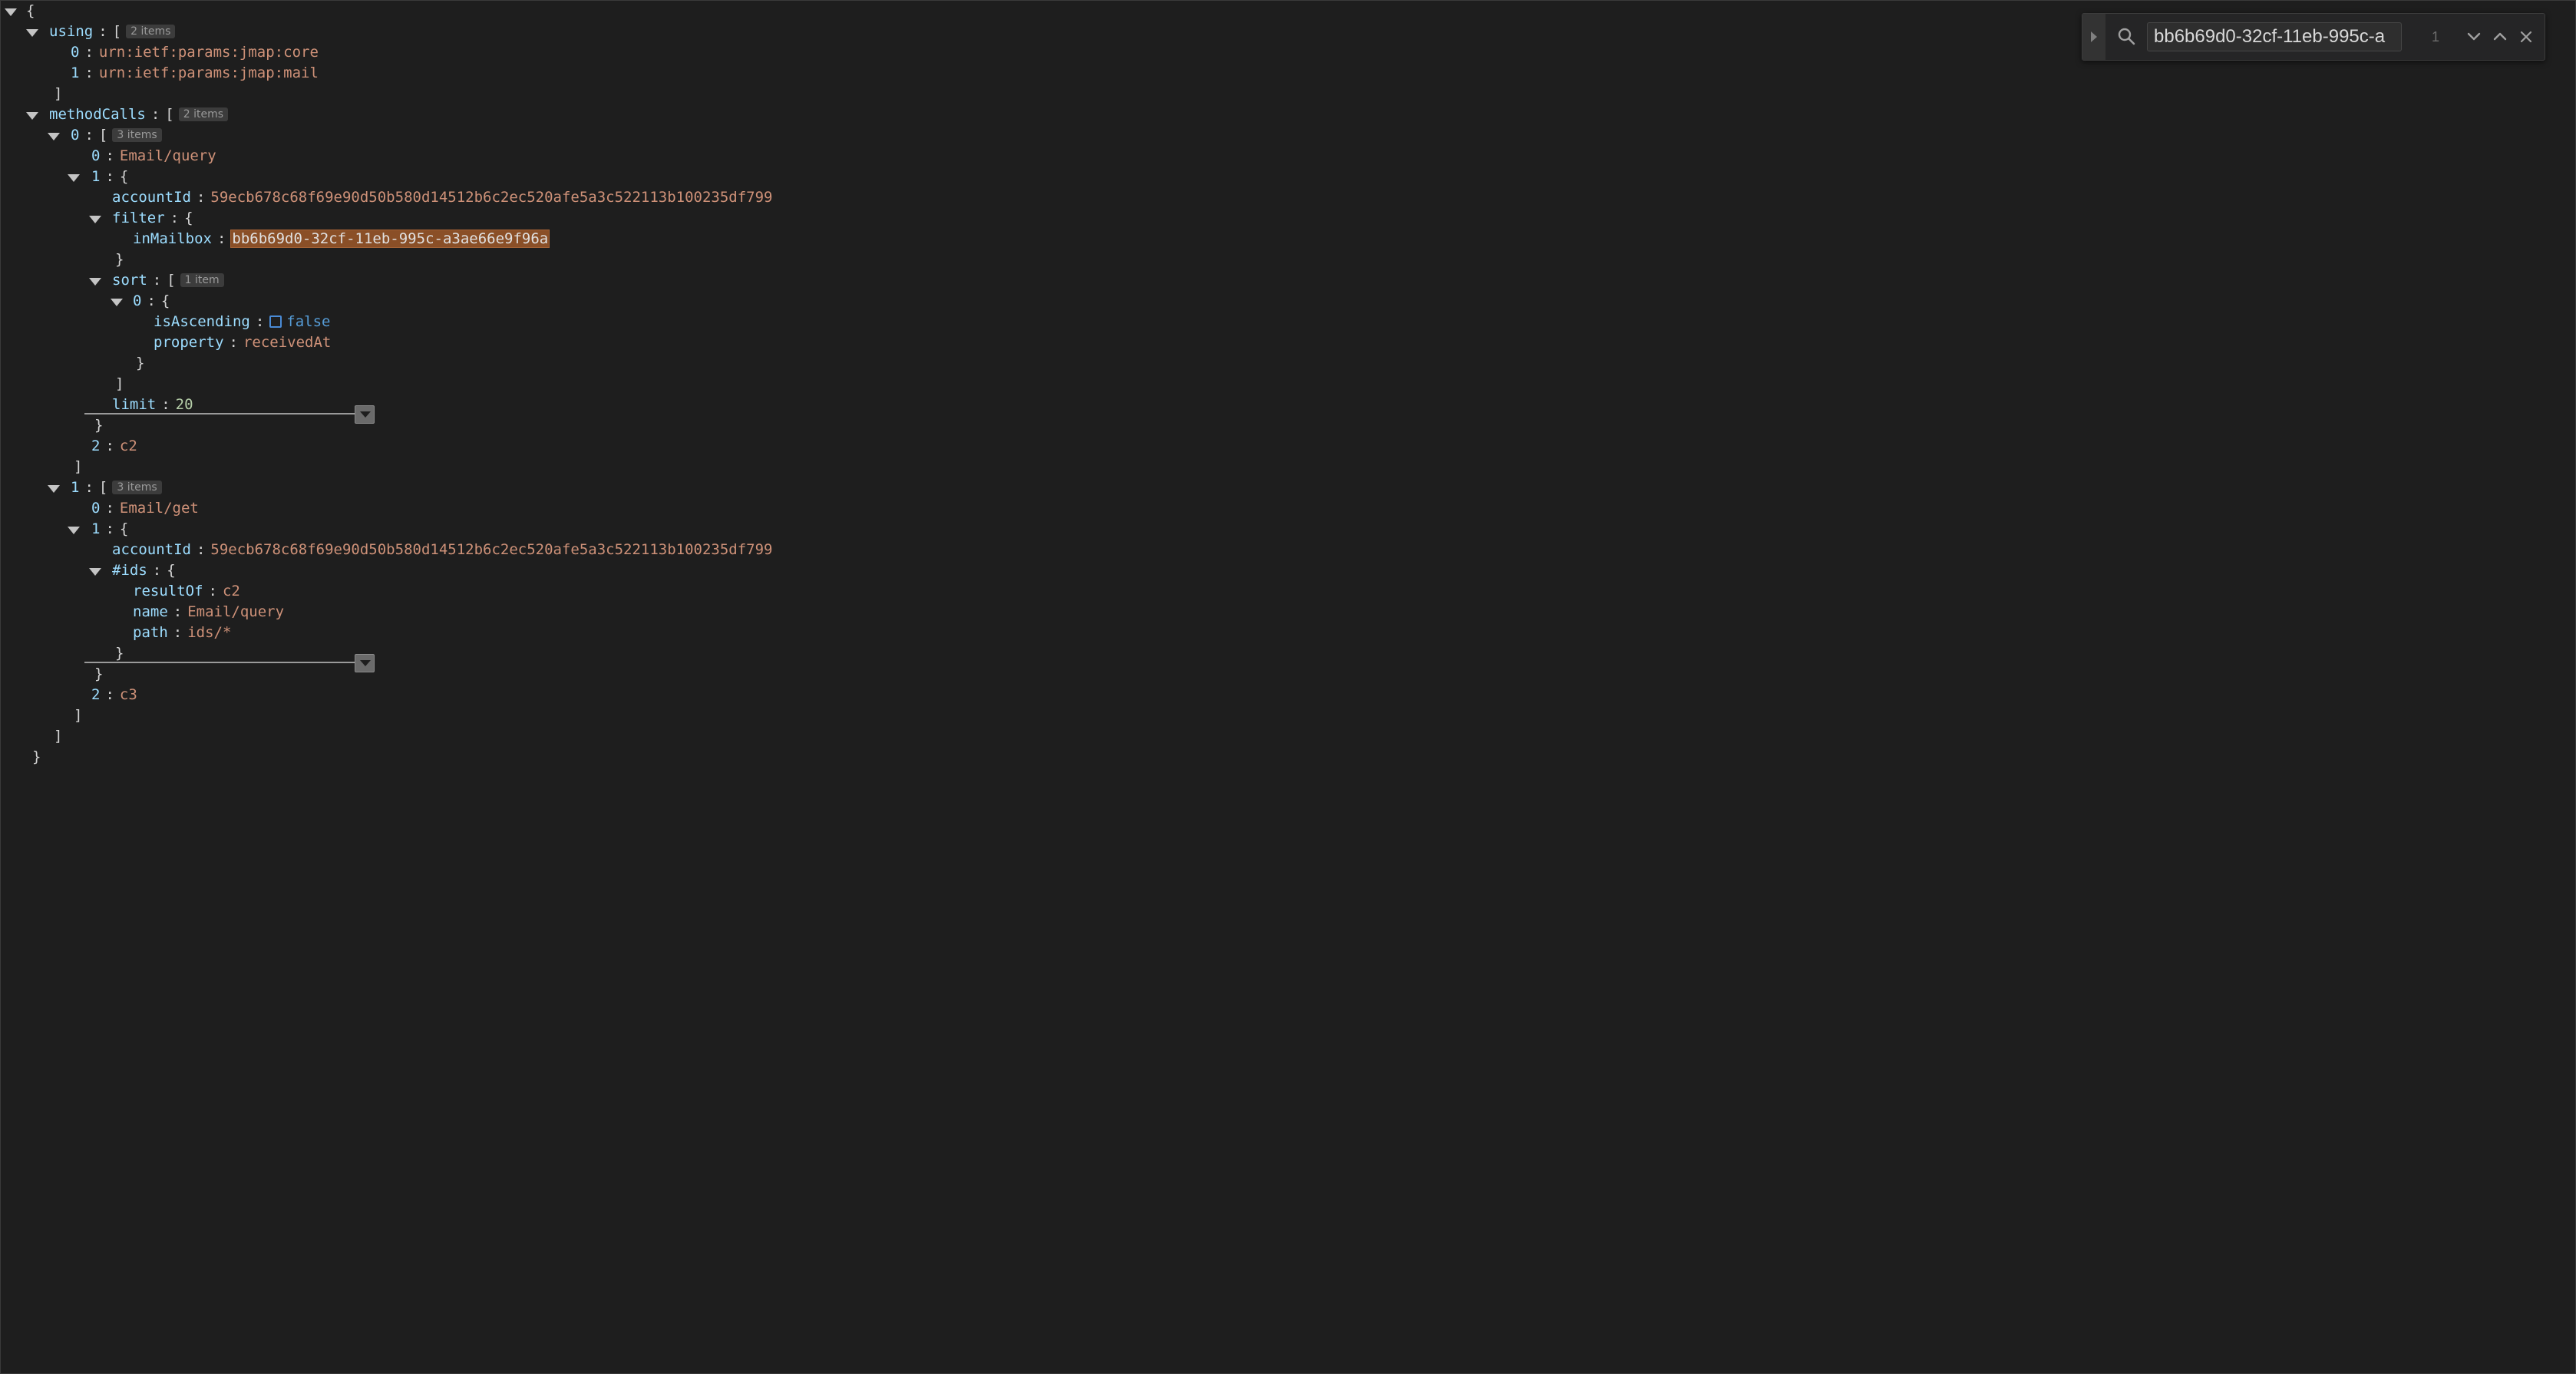  What do you see at coordinates (2500, 37) in the screenshot?
I see `chevron-up-icon` at bounding box center [2500, 37].